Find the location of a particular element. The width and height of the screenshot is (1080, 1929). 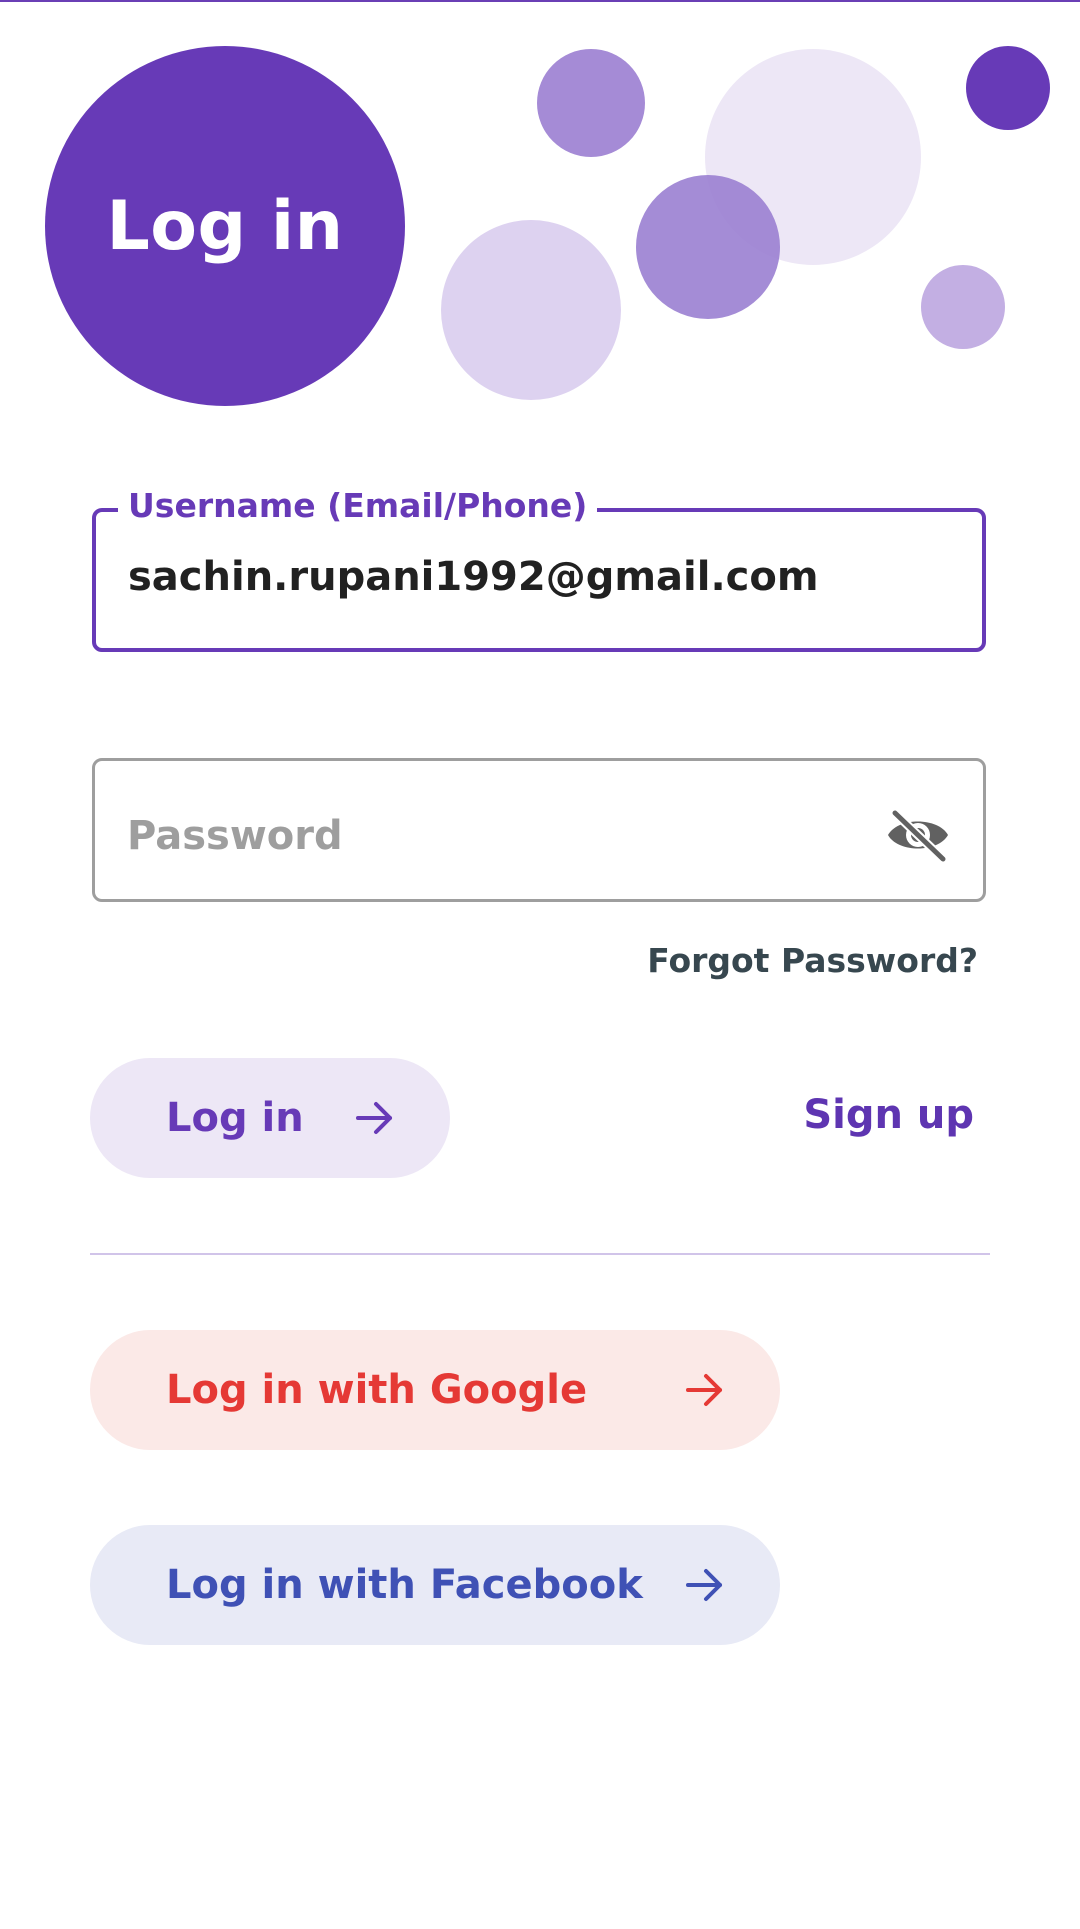

visibility-off-icon is located at coordinates (918, 835).